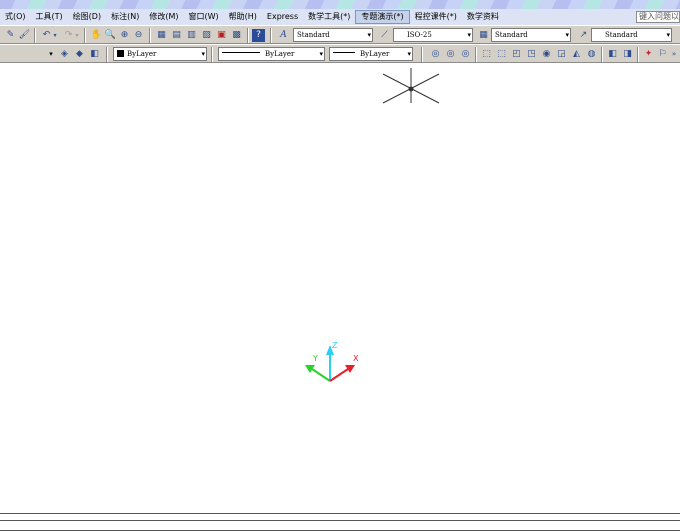 This screenshot has height=532, width=680. What do you see at coordinates (110, 35) in the screenshot?
I see `zoom-realtime-icon: 🔍` at bounding box center [110, 35].